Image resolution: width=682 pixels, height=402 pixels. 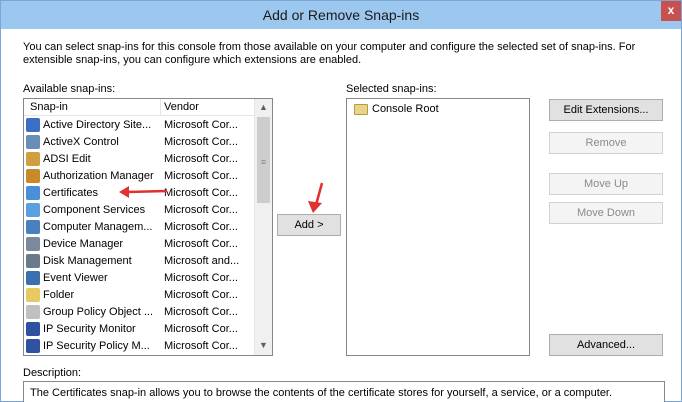 What do you see at coordinates (391, 89) in the screenshot?
I see `selected-snapins-label: Selected snap-ins:` at bounding box center [391, 89].